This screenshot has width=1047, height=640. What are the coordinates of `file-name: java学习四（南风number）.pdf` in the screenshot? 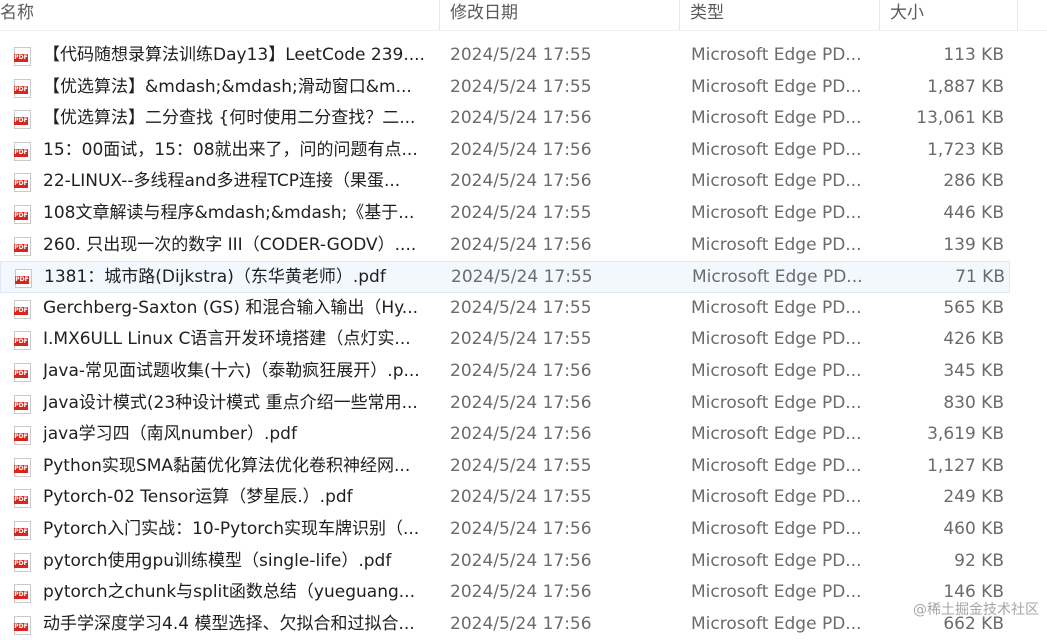 It's located at (170, 434).